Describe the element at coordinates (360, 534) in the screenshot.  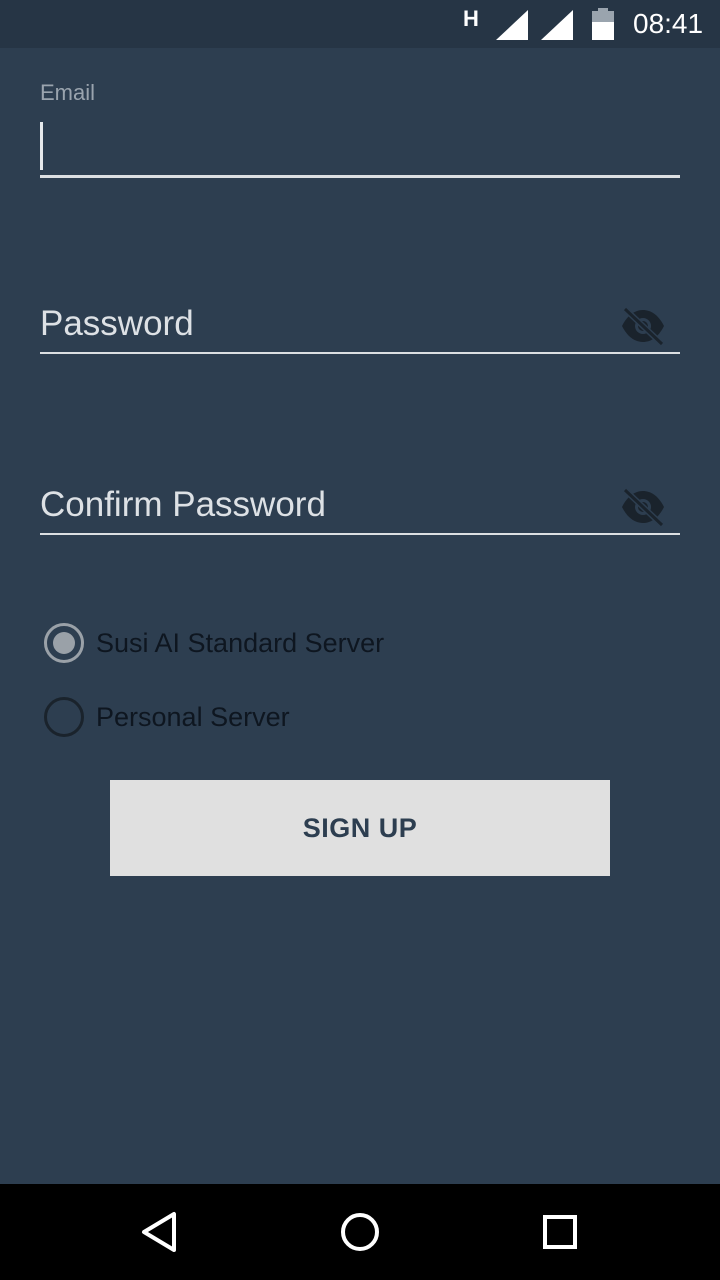
I see `confirm-password-underline` at that location.